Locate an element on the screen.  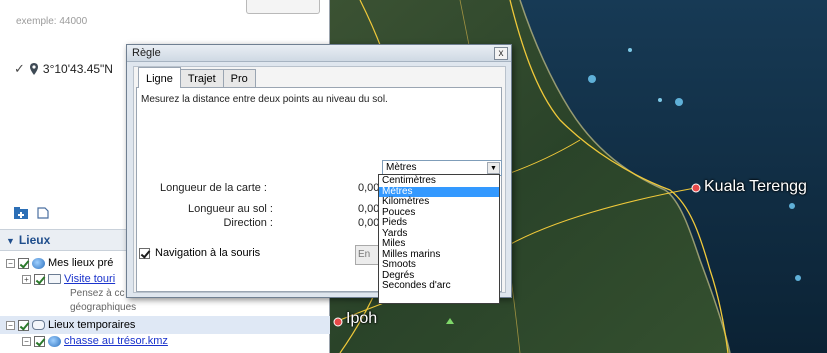
tree-item-treasure: − chasse au trésor.kmz is located at coordinates (95, 341).